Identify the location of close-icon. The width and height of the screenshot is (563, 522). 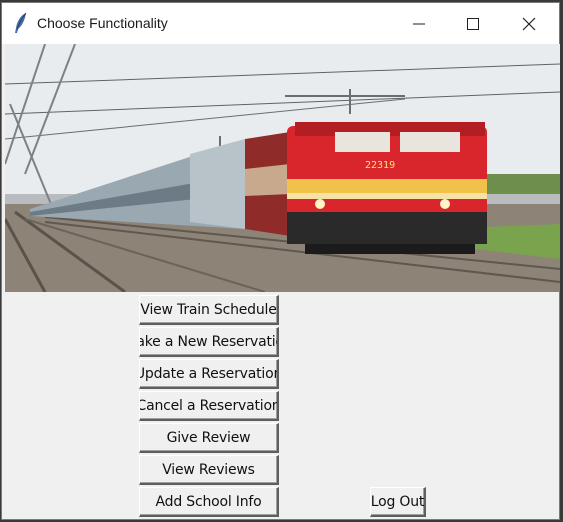
(529, 24).